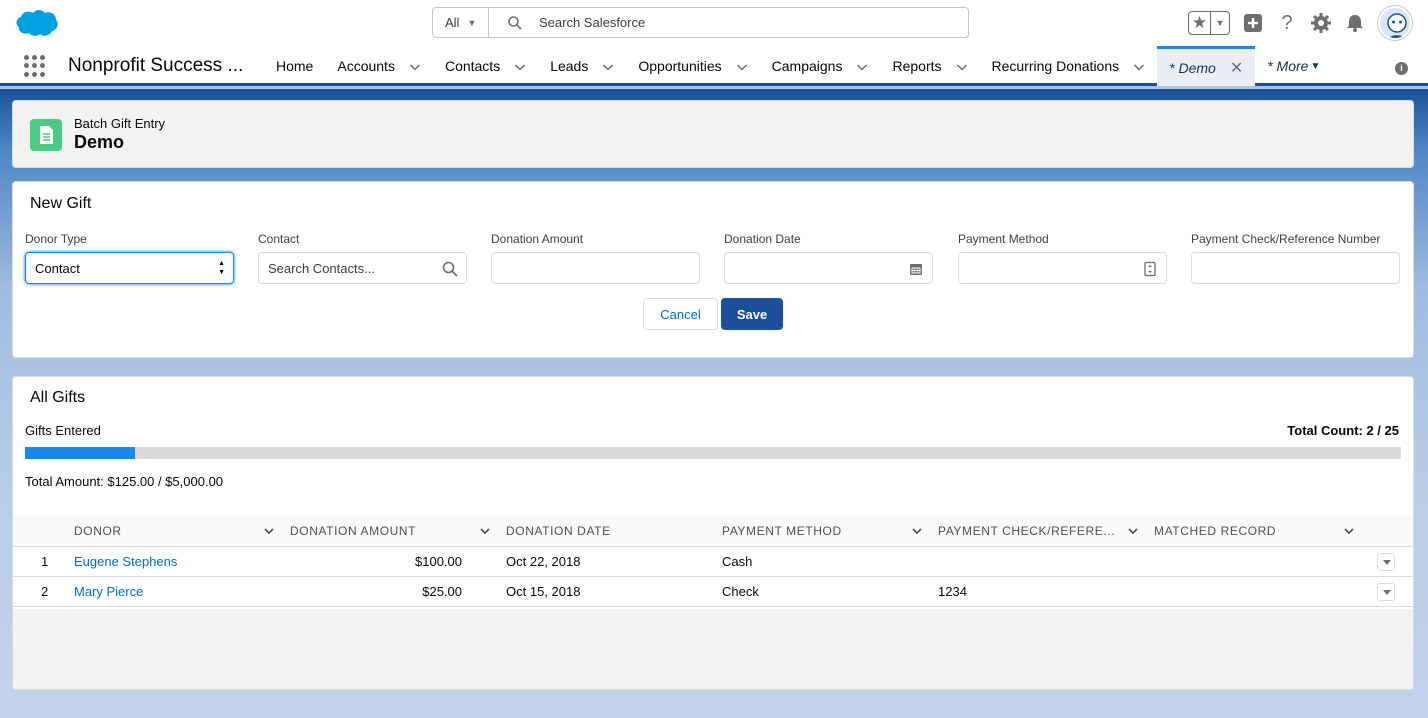  I want to click on donation-date-cell: Oct 22, 2018, so click(543, 561).